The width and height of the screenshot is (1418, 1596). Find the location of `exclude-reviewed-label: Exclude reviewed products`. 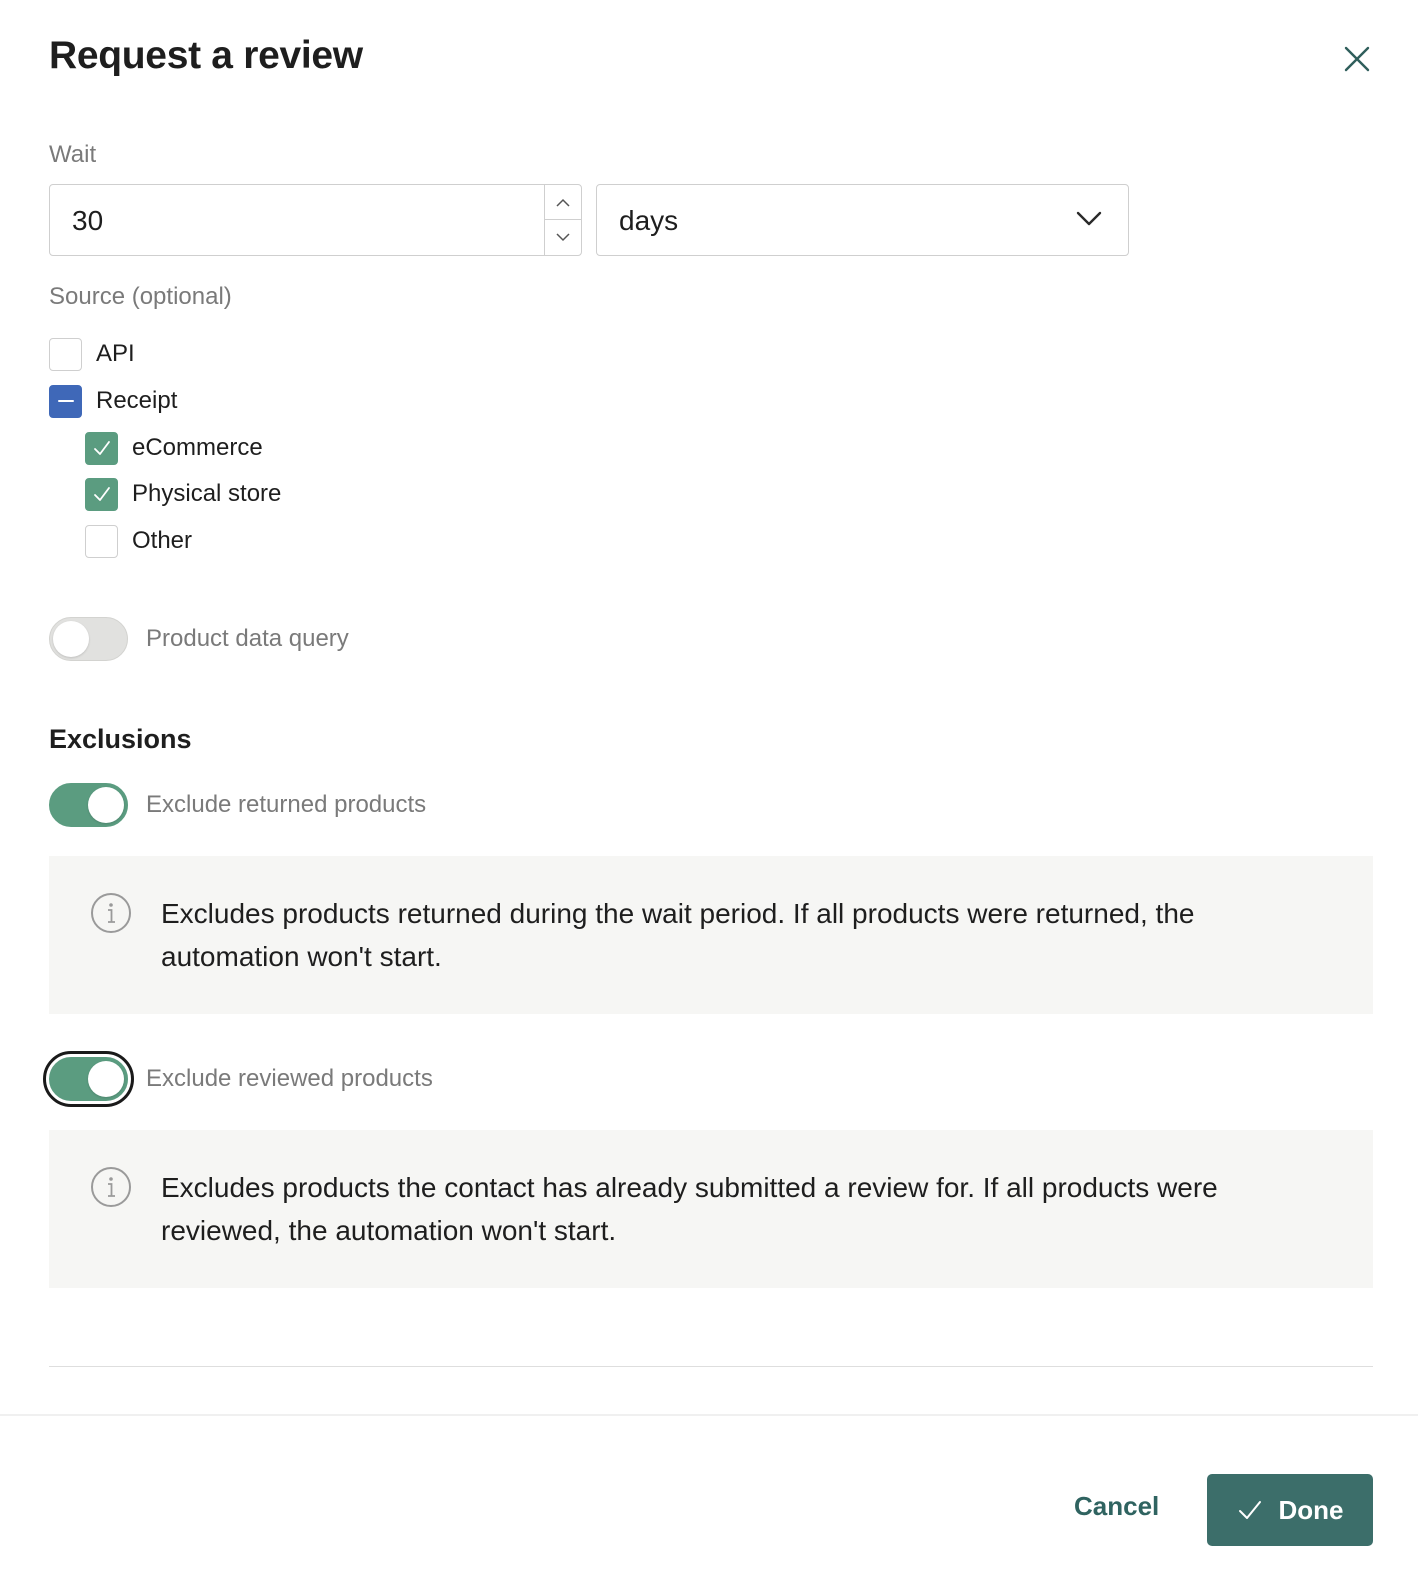

exclude-reviewed-label: Exclude reviewed products is located at coordinates (289, 1078).